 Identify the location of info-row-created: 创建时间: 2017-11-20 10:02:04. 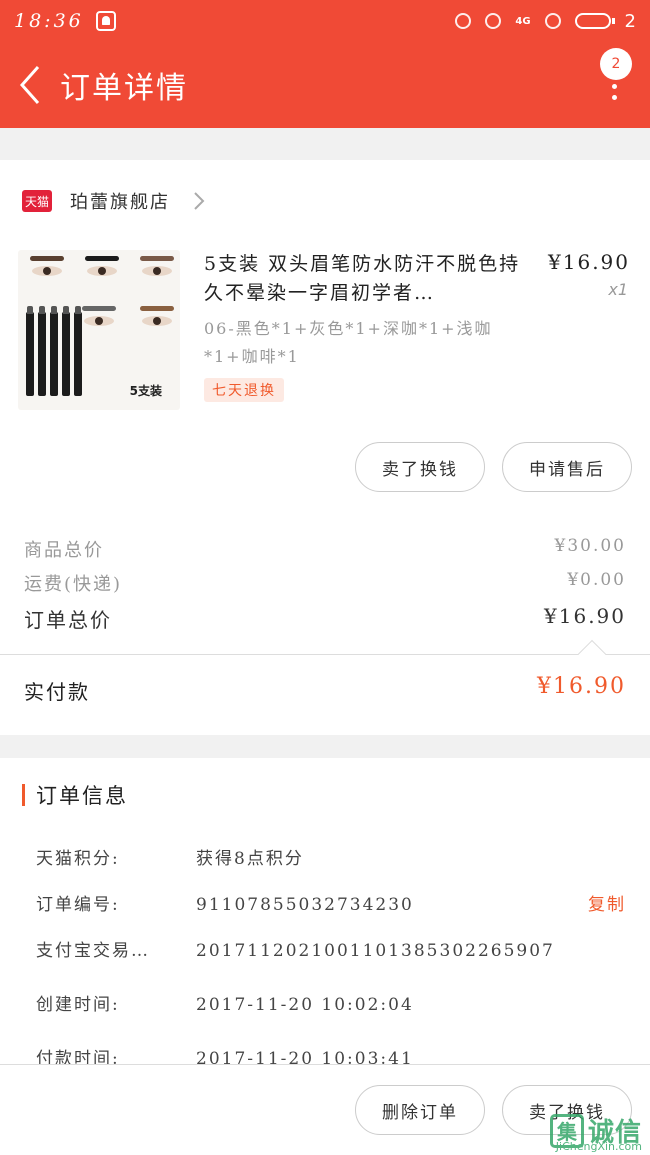
(331, 1002).